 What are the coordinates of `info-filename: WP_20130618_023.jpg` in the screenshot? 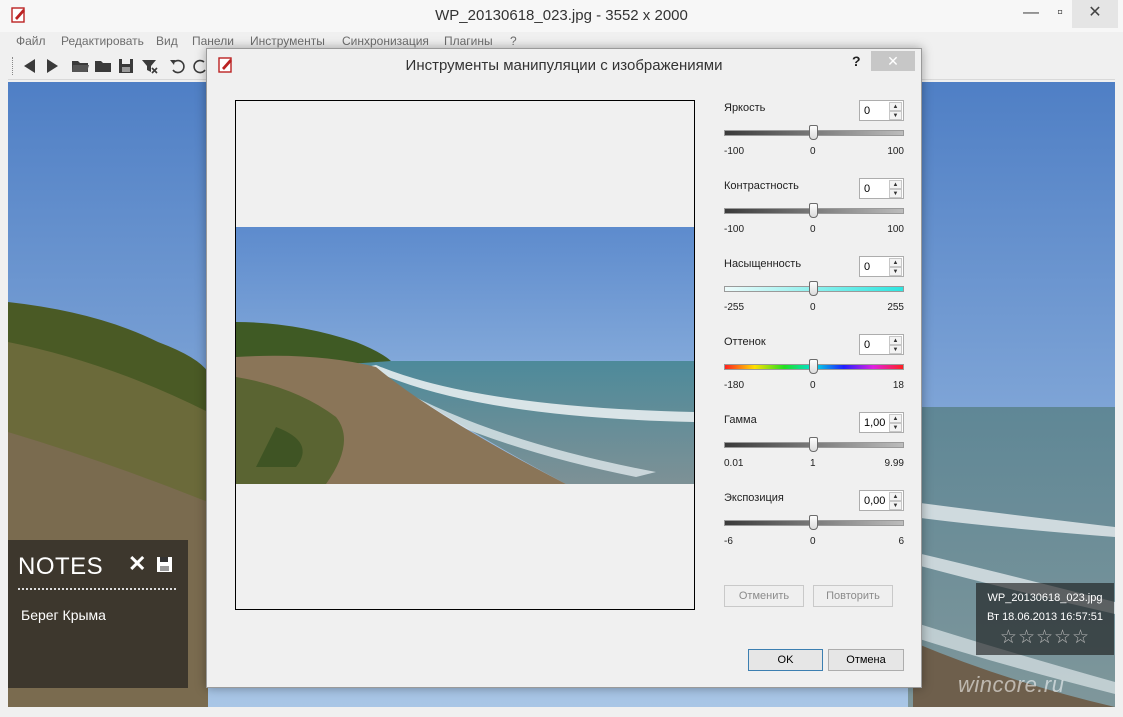 It's located at (1045, 598).